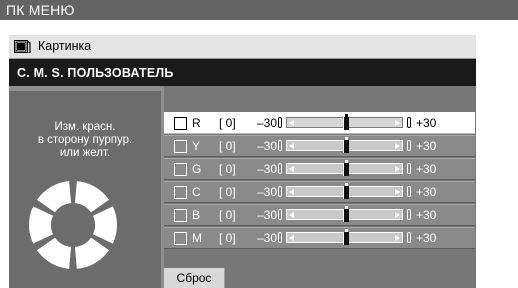 The image size is (518, 288). I want to click on color-wheel-icon, so click(72, 225).